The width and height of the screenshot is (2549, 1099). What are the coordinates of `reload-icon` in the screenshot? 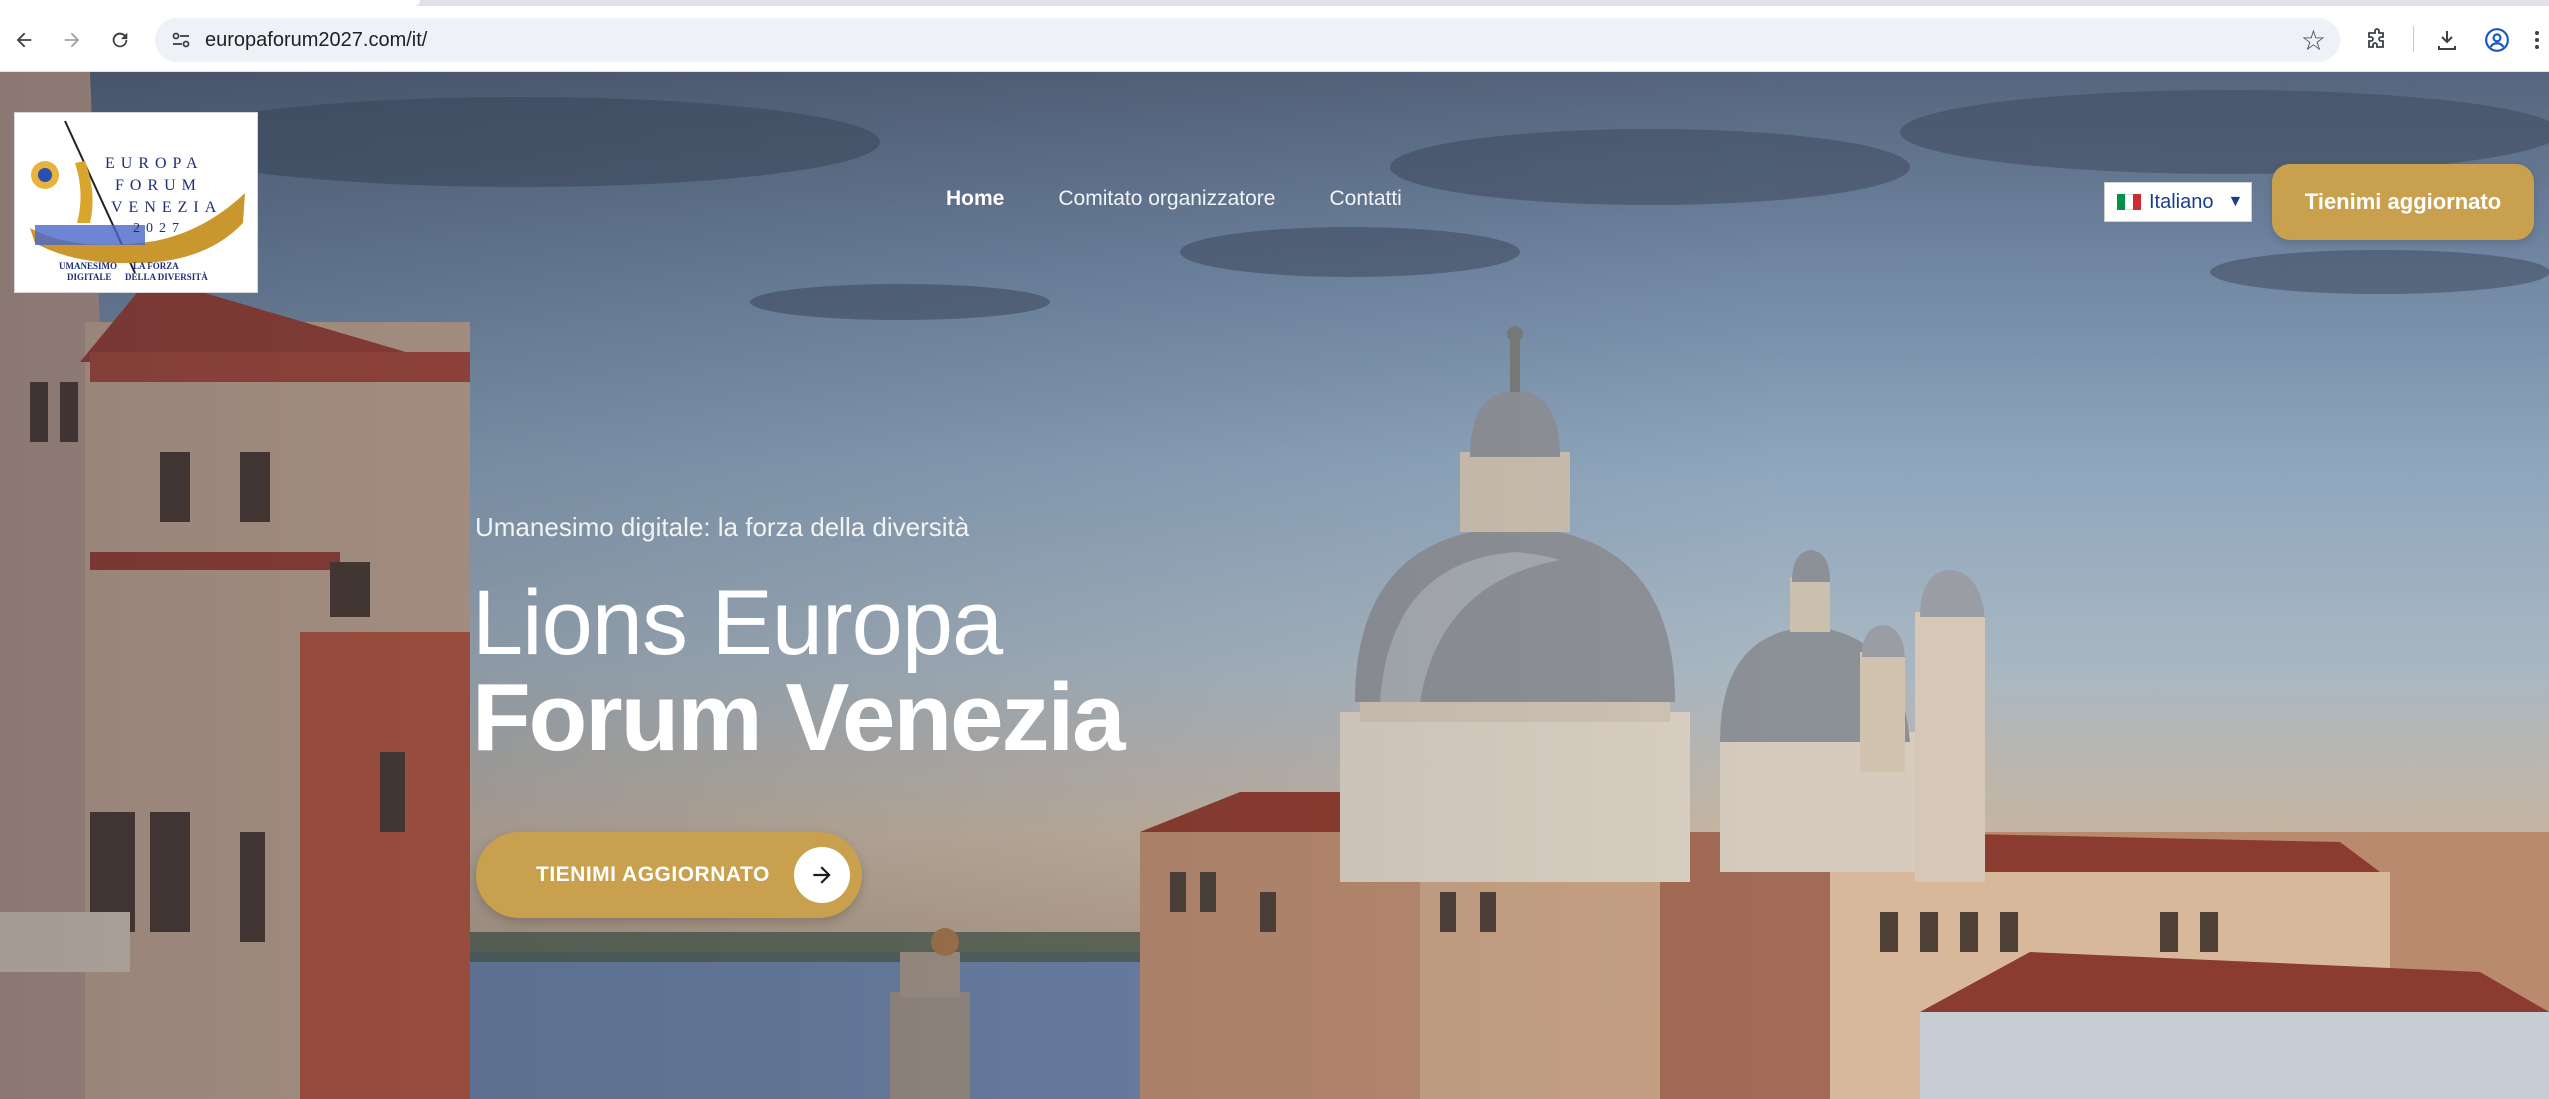 It's located at (120, 40).